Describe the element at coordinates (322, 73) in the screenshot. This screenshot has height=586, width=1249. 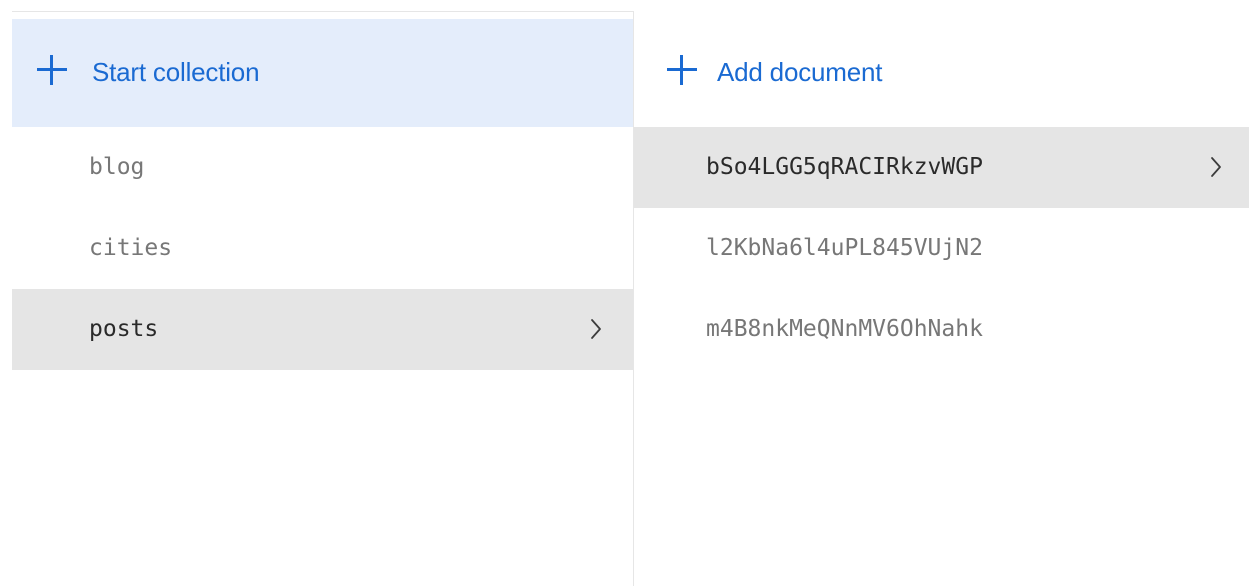
I see `start-collection-button: Start collection` at that location.